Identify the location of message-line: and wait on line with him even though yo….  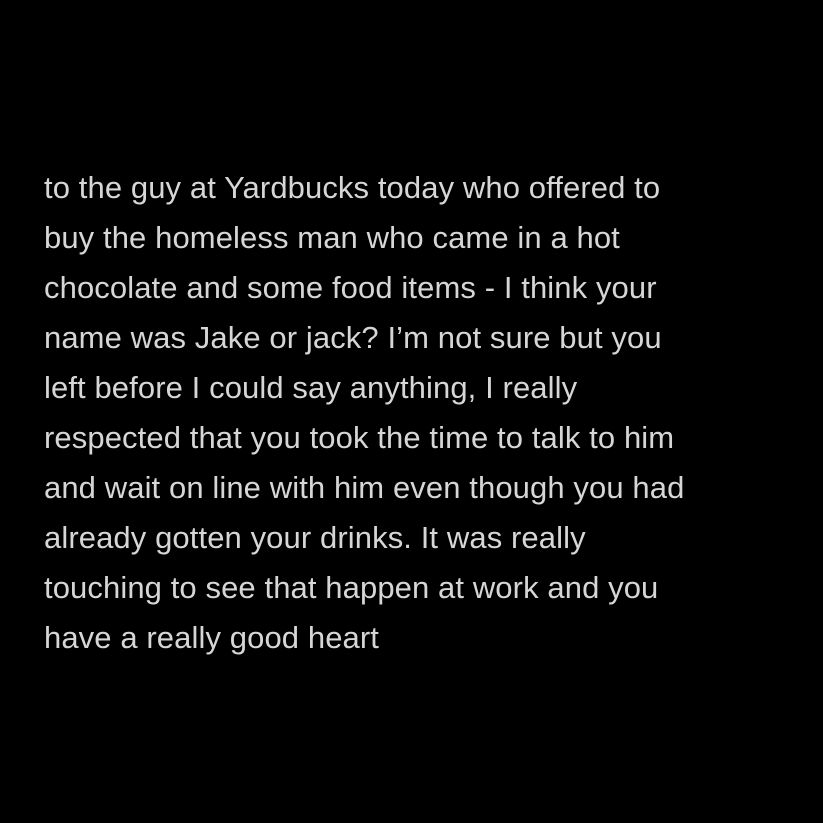
(364, 487).